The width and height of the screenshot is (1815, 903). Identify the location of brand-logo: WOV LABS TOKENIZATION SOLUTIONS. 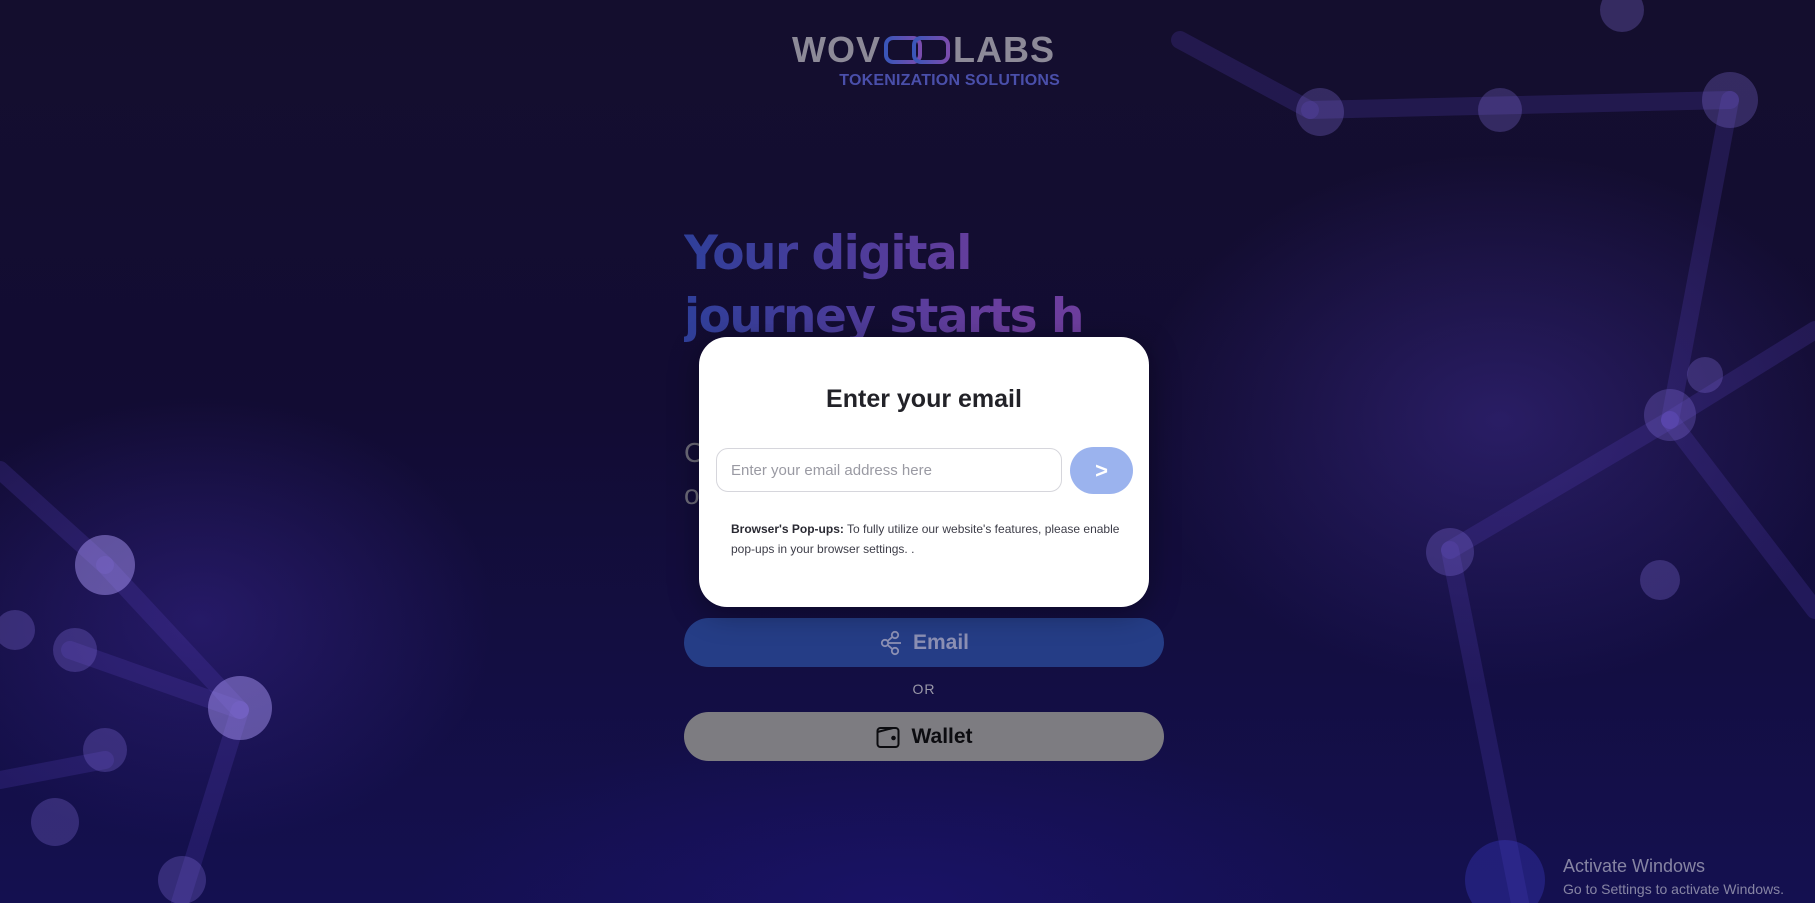
(926, 59).